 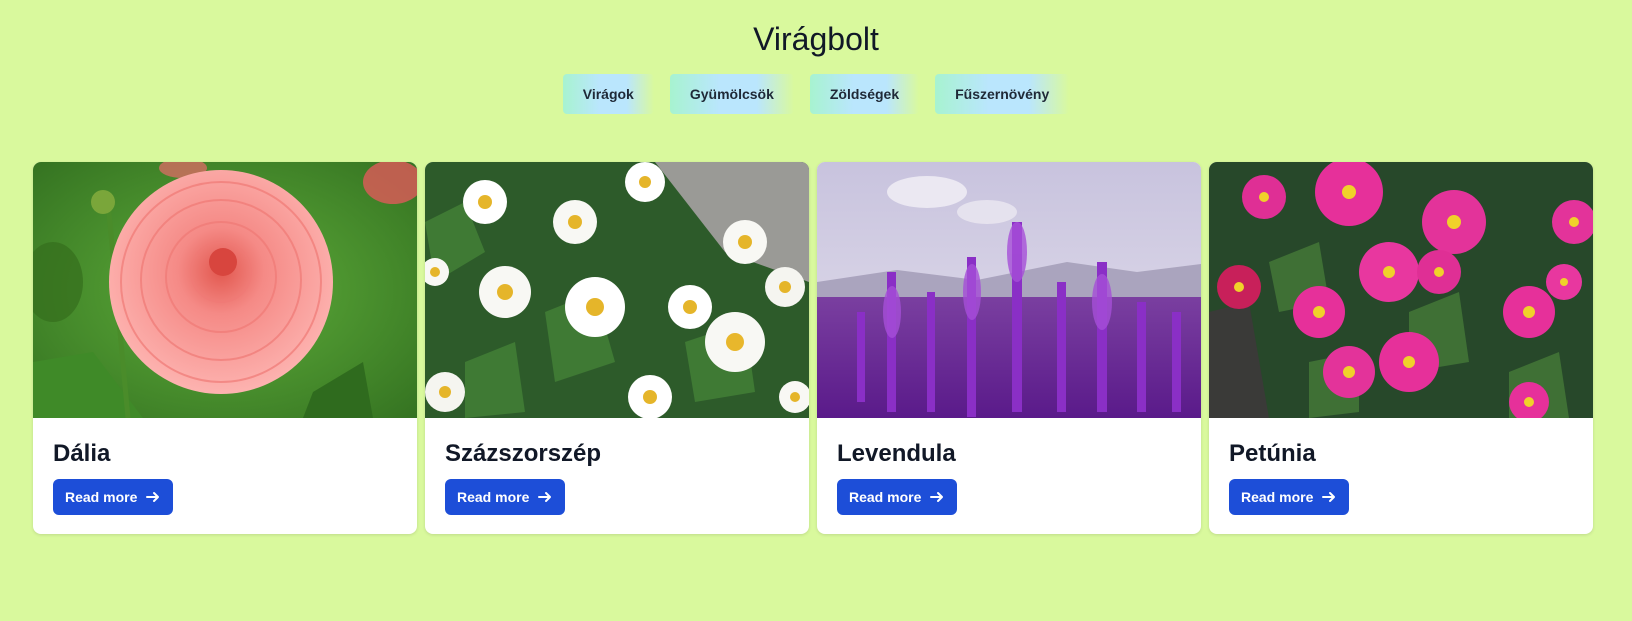 What do you see at coordinates (608, 94) in the screenshot?
I see `tab-viragok: Virágok` at bounding box center [608, 94].